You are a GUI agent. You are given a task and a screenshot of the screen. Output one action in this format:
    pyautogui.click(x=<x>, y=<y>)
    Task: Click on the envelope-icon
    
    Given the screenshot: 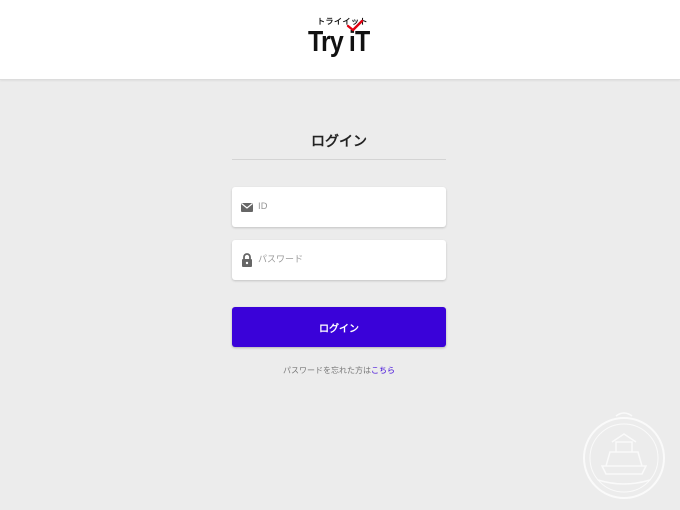 What is the action you would take?
    pyautogui.click(x=247, y=207)
    